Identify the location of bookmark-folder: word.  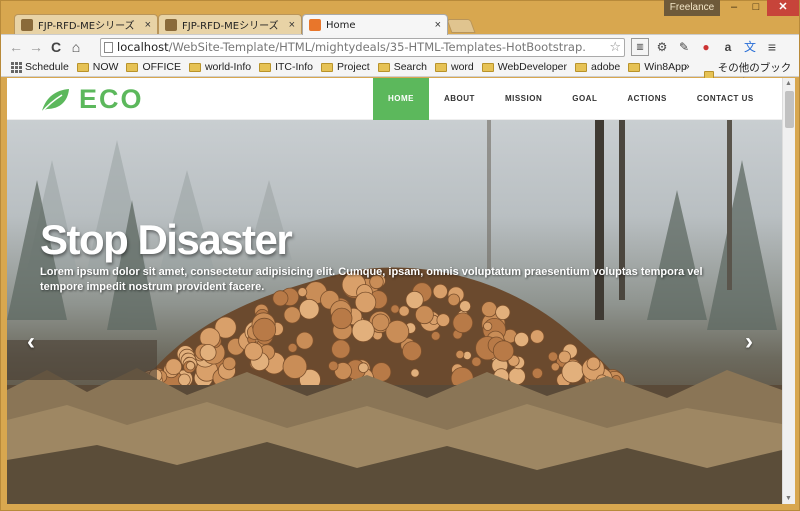
(454, 67).